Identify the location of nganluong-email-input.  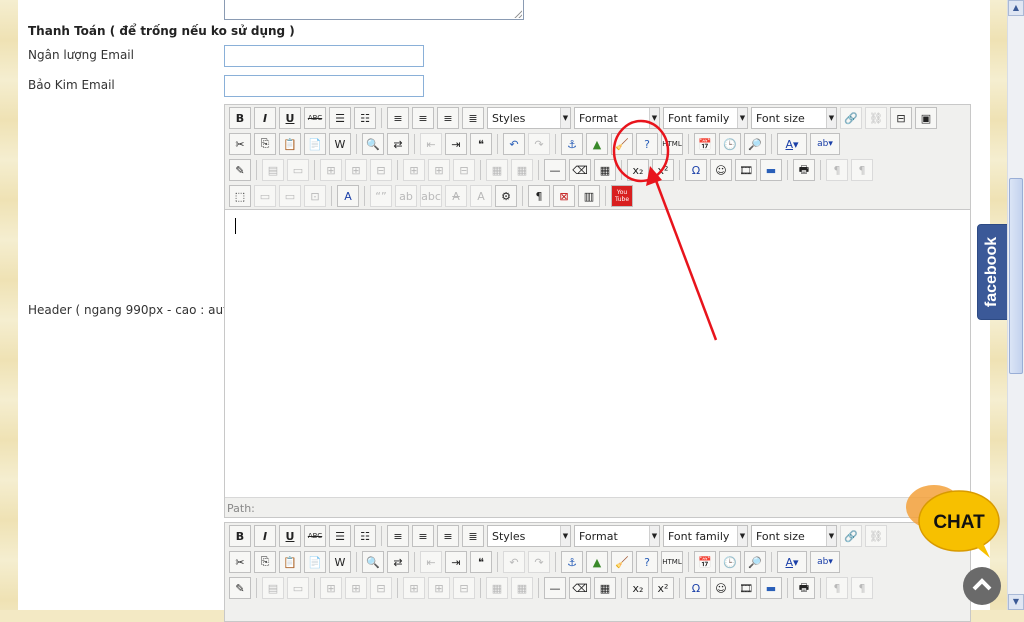
(324, 56).